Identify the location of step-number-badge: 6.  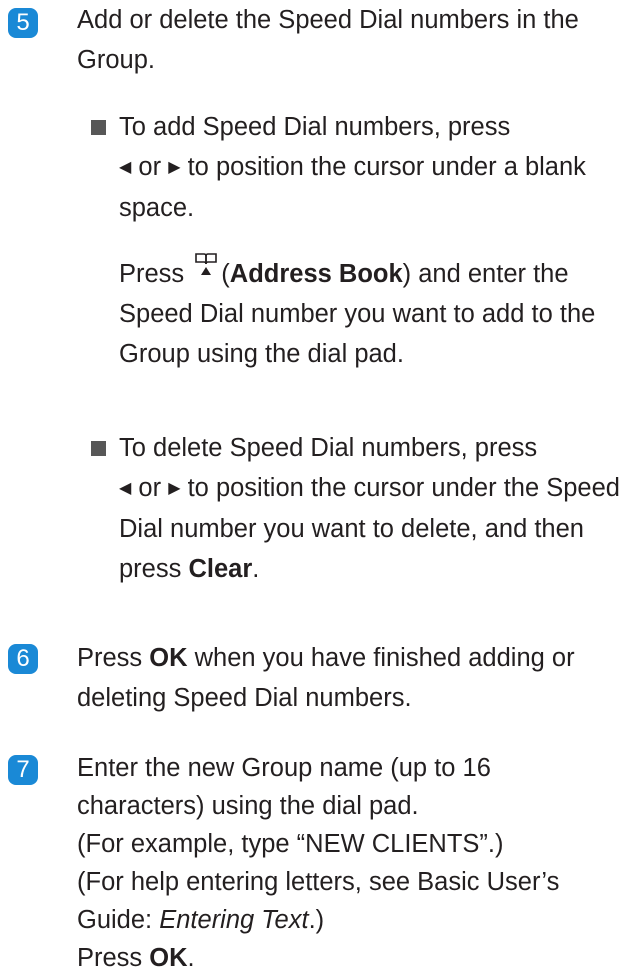
(23, 659).